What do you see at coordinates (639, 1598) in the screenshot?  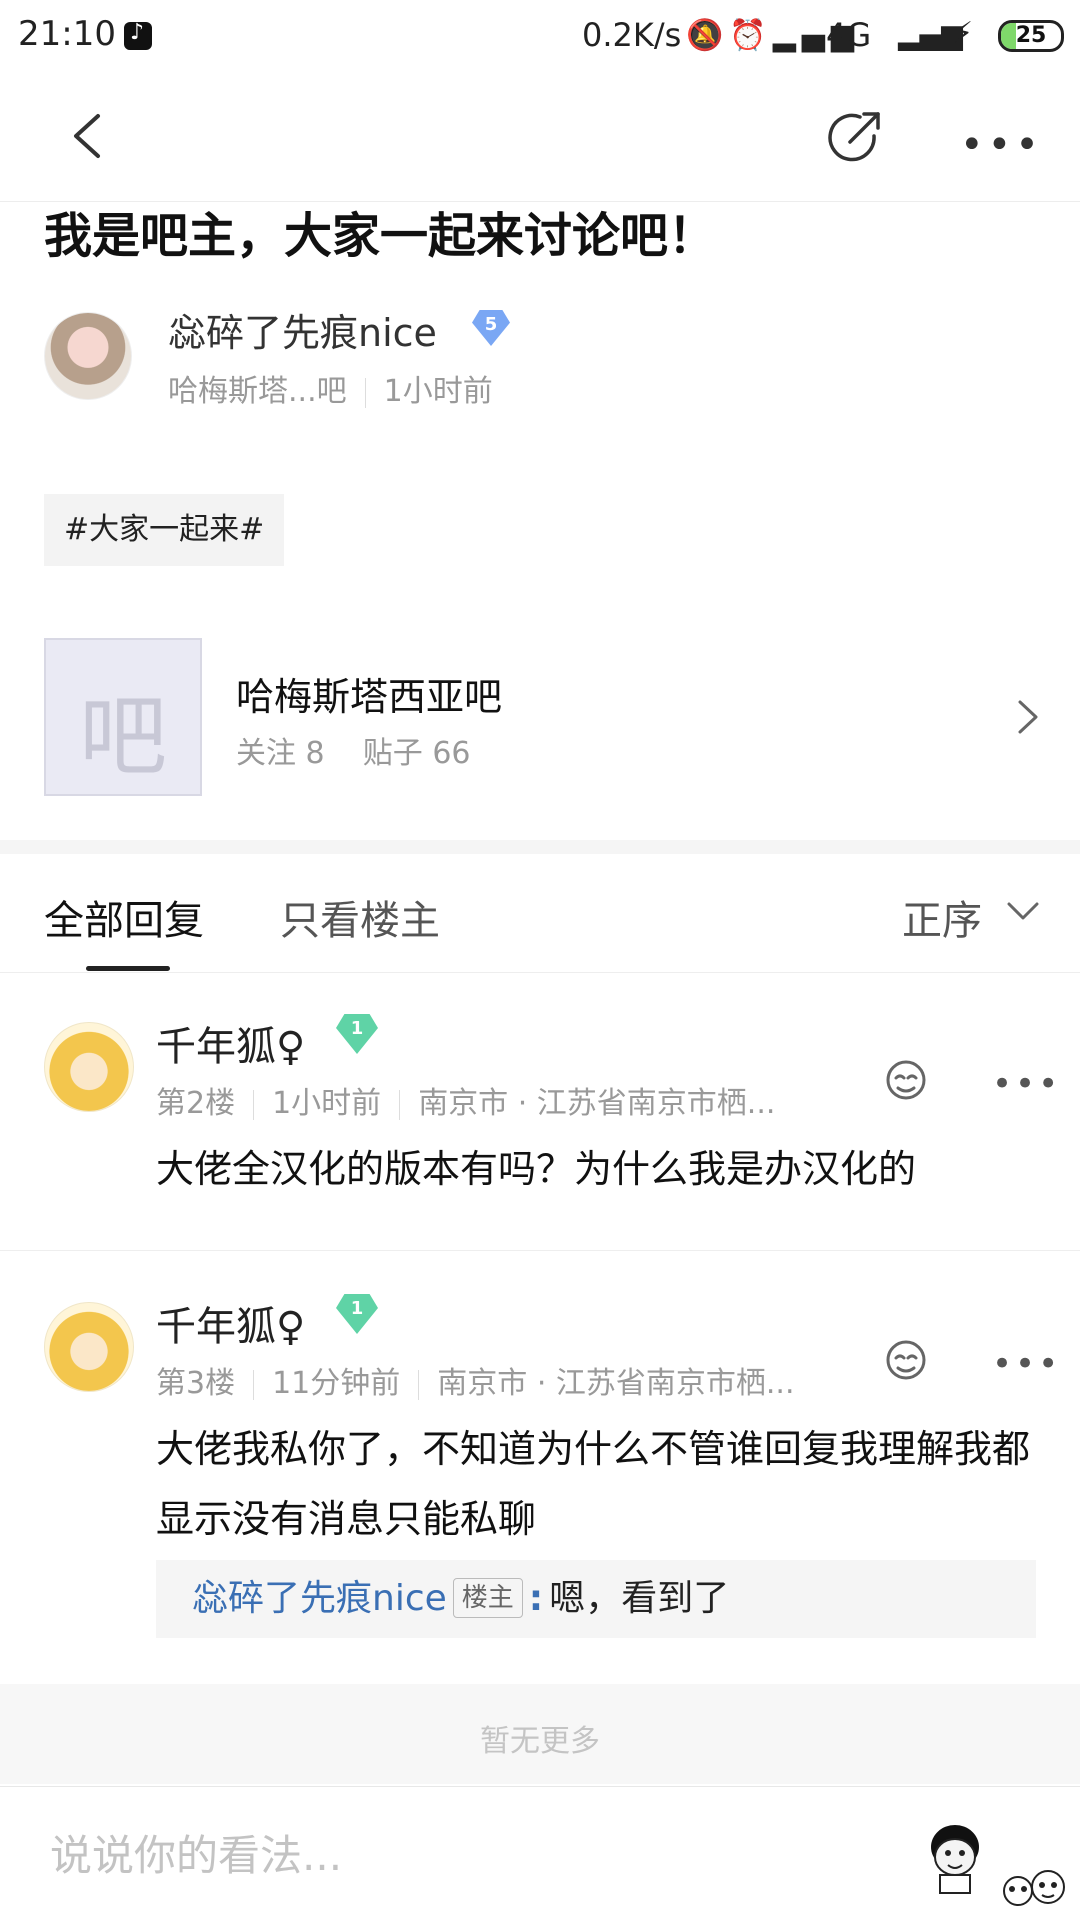 I see `sub-reply-text: 嗯，看到了` at bounding box center [639, 1598].